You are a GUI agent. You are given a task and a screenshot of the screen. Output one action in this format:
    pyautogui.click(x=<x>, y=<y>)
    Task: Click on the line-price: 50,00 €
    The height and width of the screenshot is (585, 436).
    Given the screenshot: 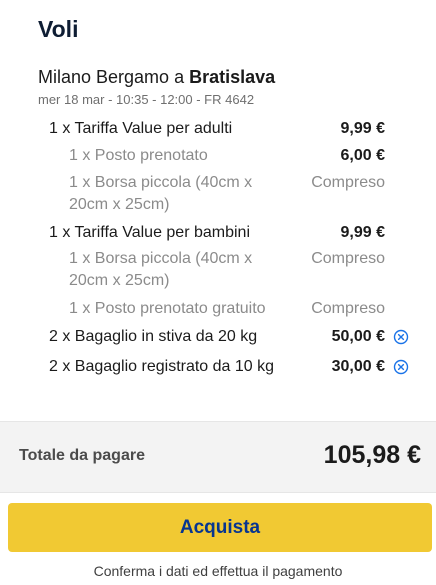 What is the action you would take?
    pyautogui.click(x=358, y=336)
    